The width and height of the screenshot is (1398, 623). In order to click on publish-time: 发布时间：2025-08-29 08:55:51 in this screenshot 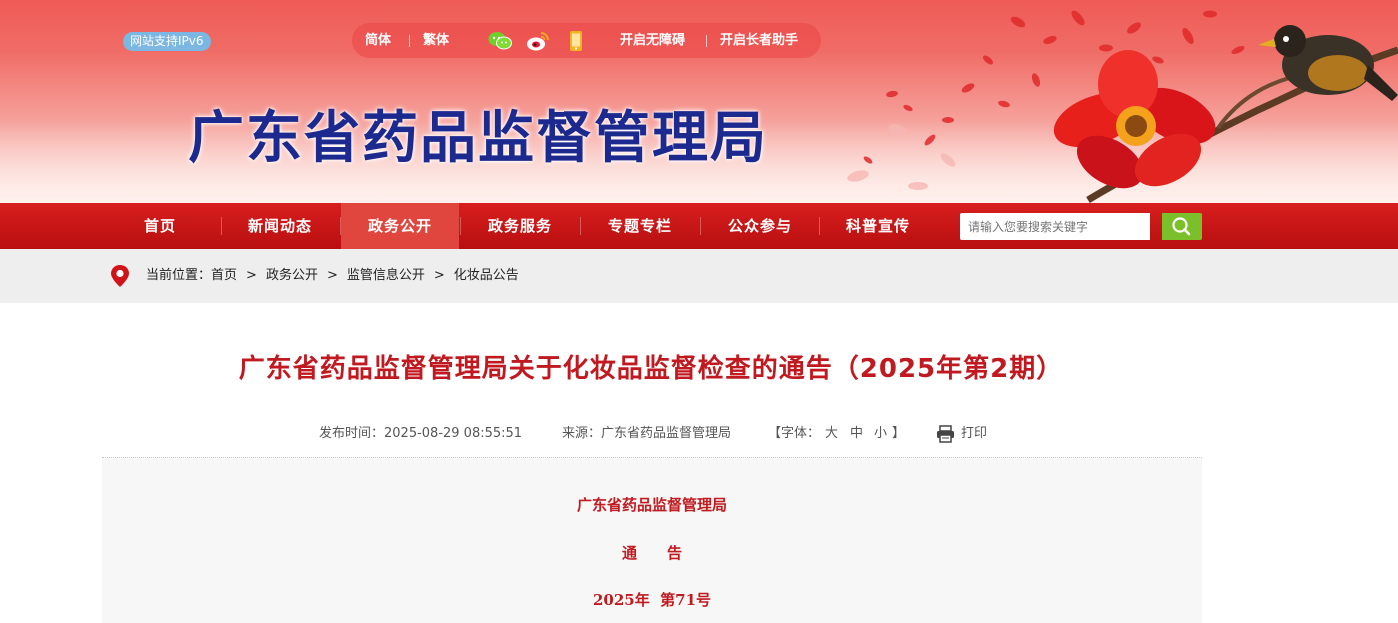, I will do `click(421, 433)`.